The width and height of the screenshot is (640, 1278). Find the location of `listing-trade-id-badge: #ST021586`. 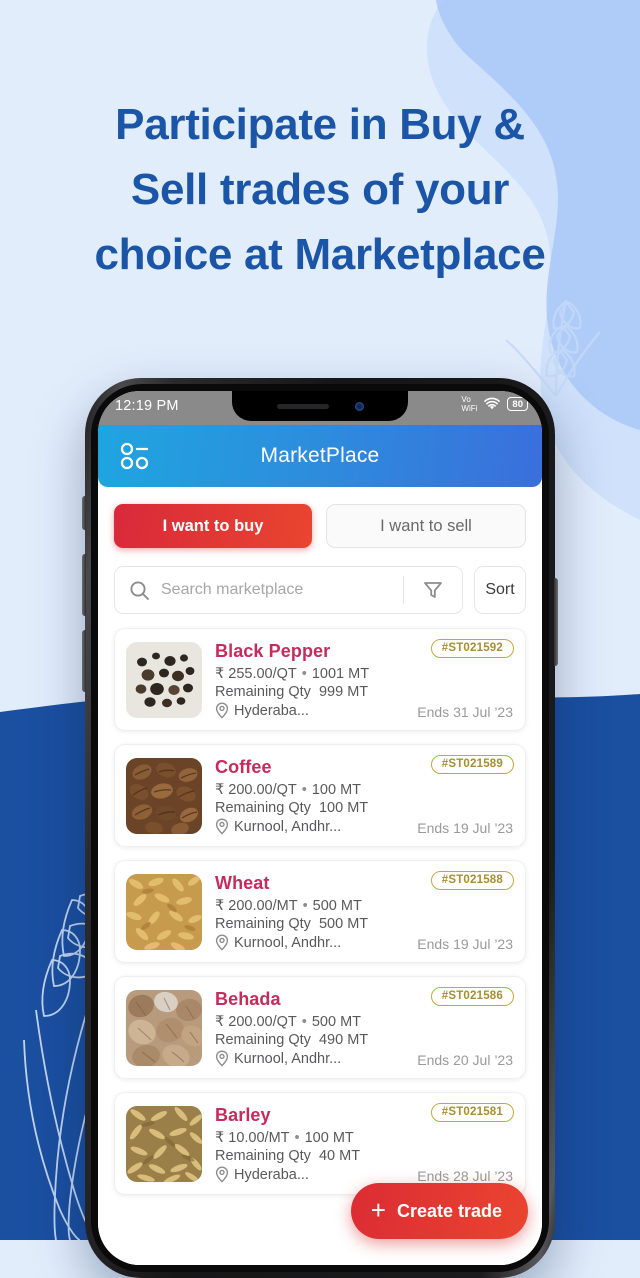

listing-trade-id-badge: #ST021586 is located at coordinates (472, 996).